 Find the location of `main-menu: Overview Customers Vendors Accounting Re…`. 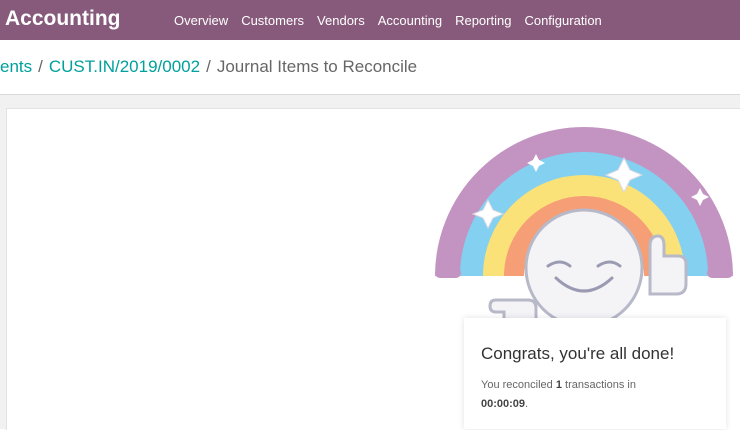

main-menu: Overview Customers Vendors Accounting Re… is located at coordinates (394, 20).